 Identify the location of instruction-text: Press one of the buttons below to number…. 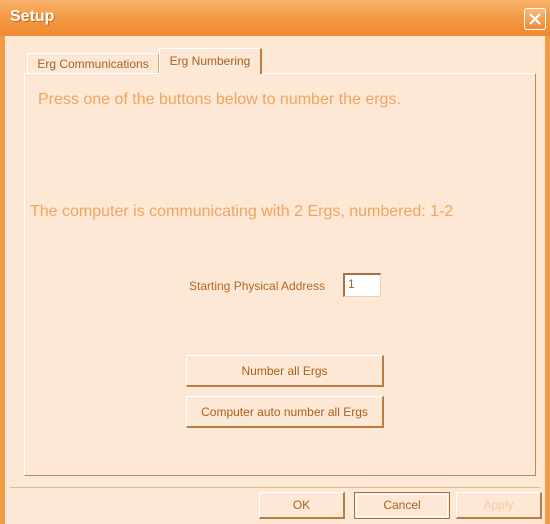
(219, 99).